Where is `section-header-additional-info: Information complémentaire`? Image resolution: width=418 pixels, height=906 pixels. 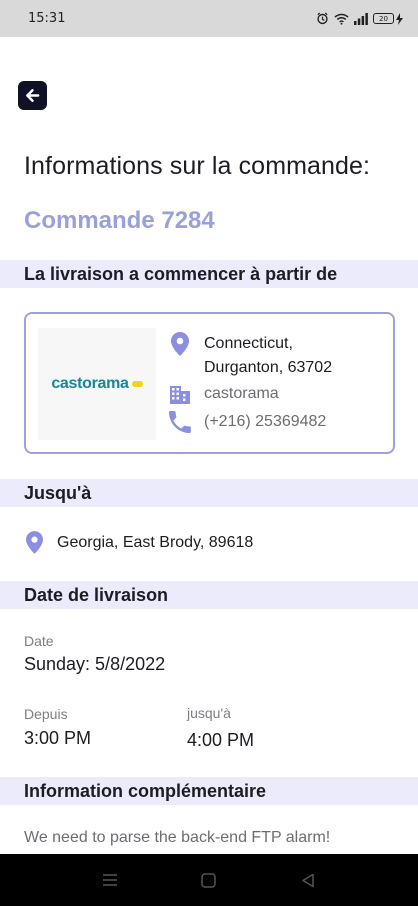 section-header-additional-info: Information complémentaire is located at coordinates (209, 791).